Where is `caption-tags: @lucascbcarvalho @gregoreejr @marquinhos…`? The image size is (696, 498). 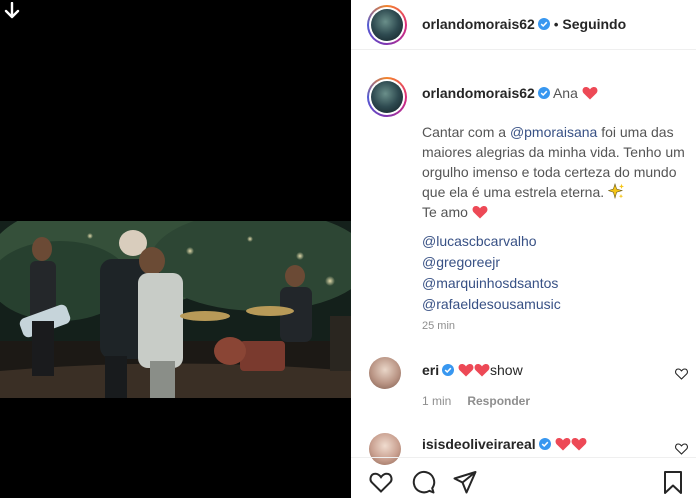 caption-tags: @lucascbcarvalho @gregoreejr @marquinhos… is located at coordinates (491, 273).